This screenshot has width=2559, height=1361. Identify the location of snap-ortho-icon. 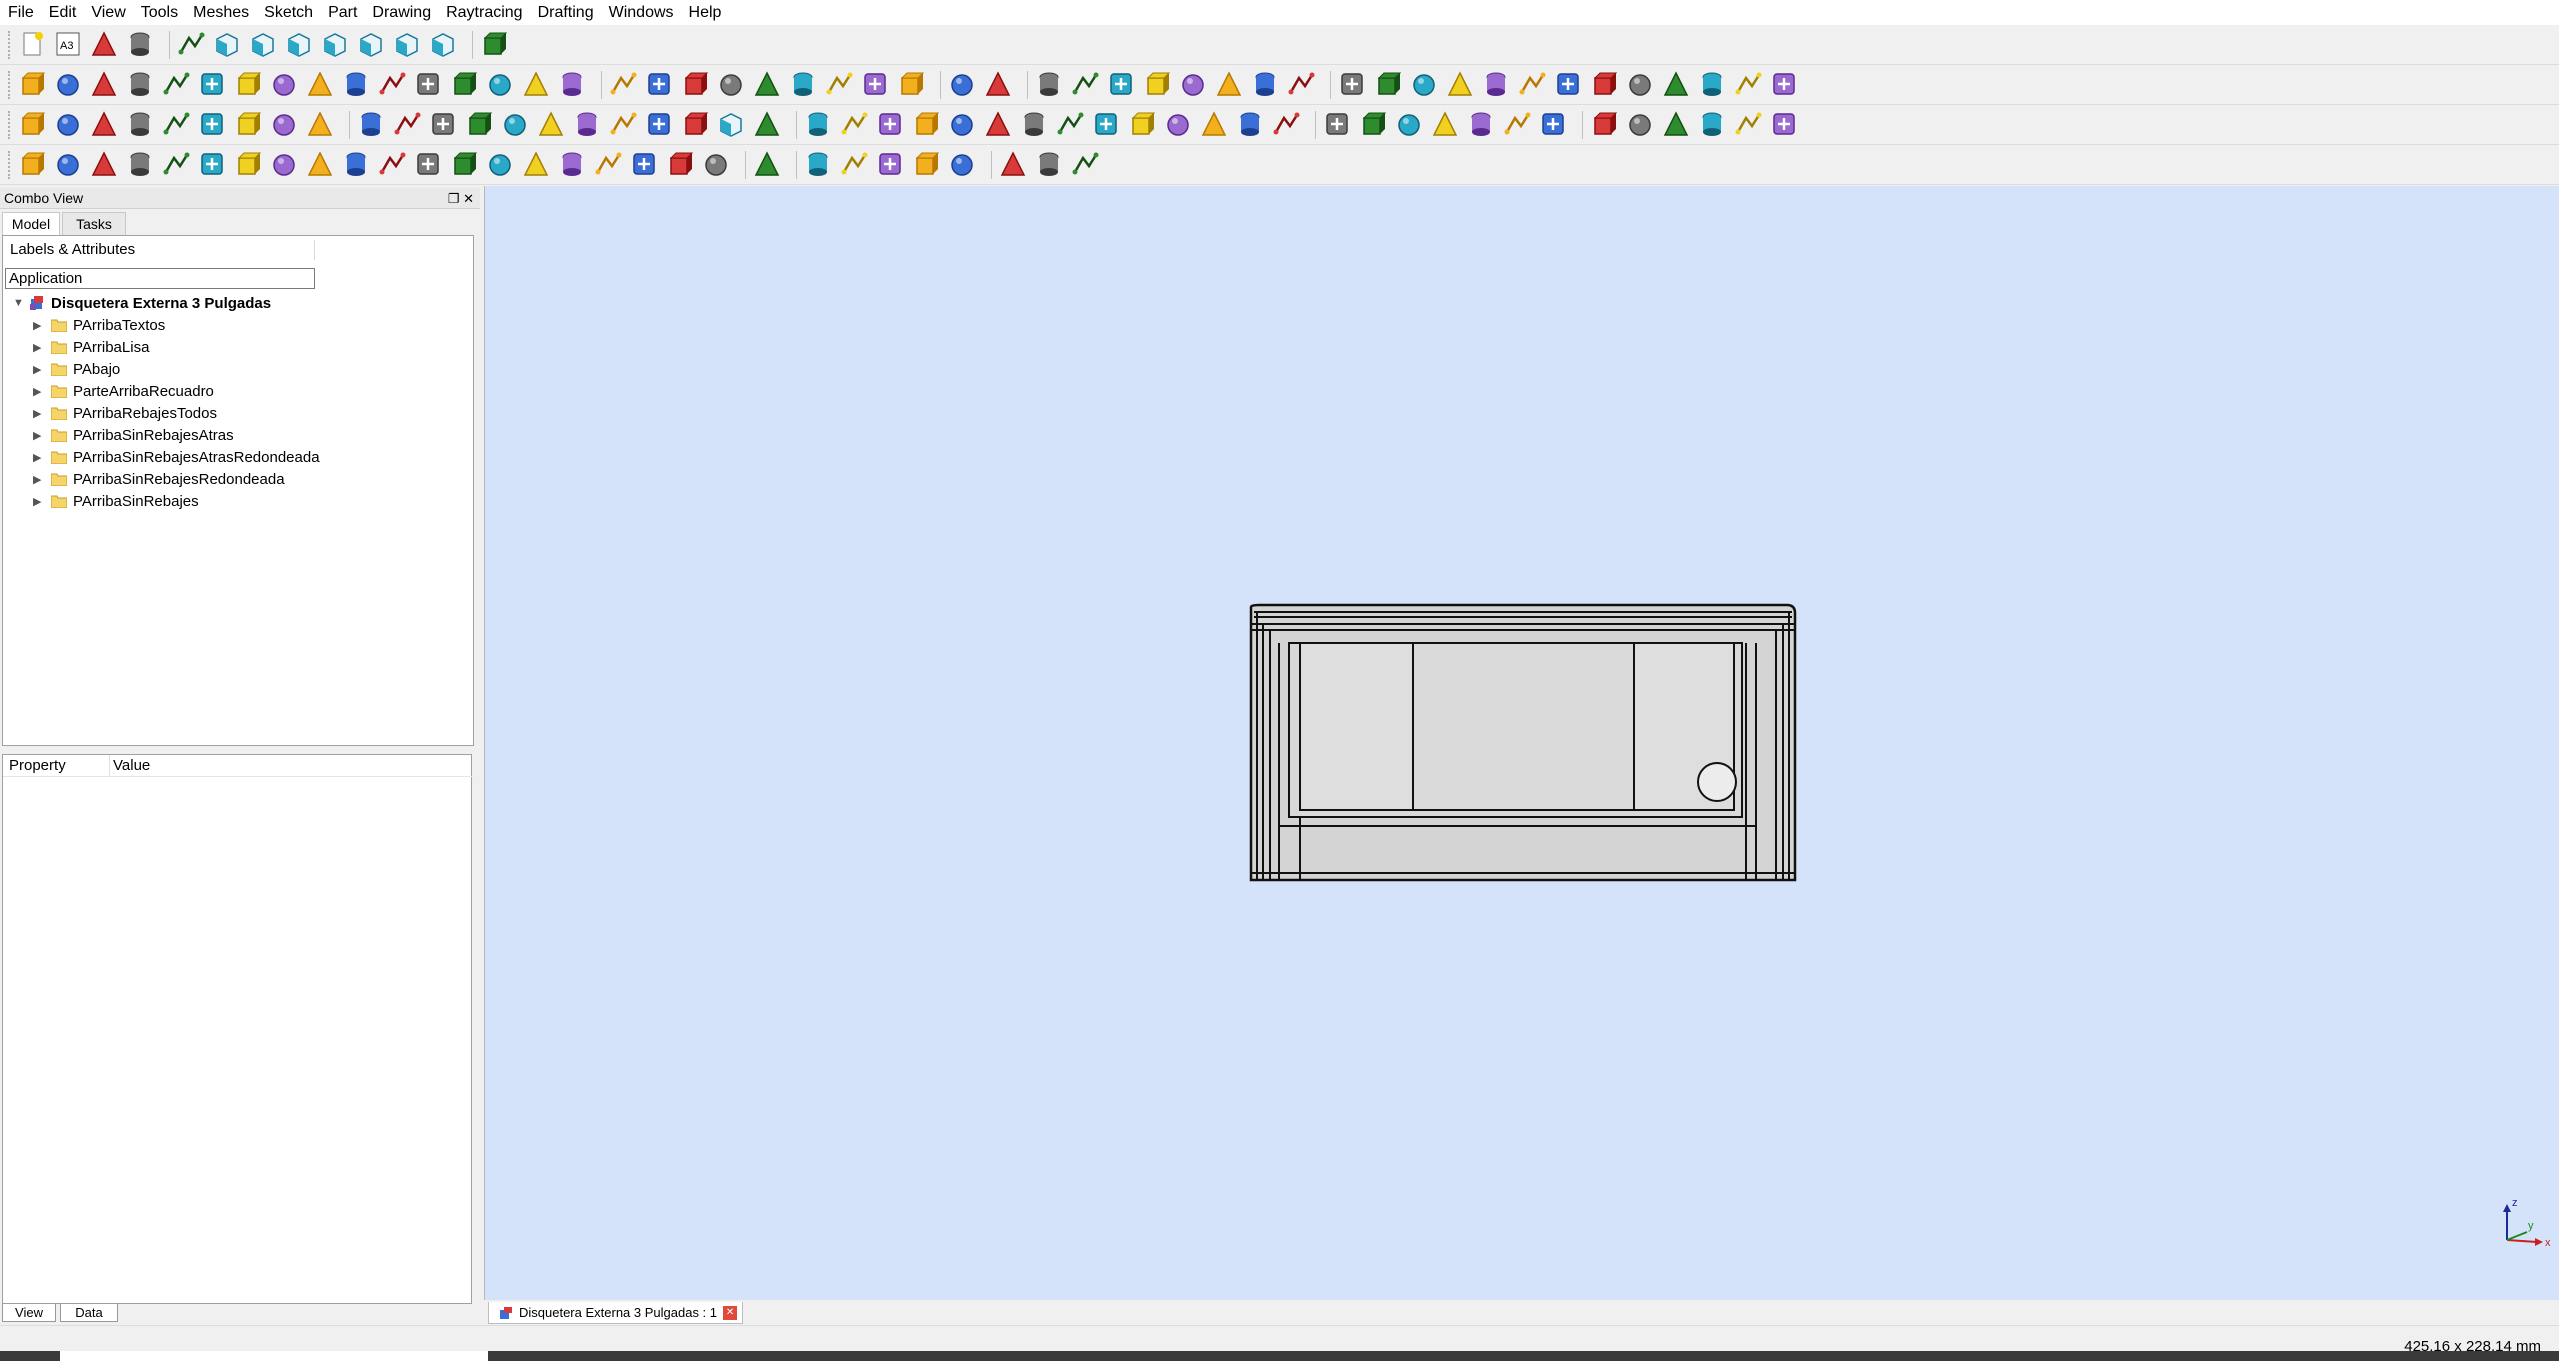
(428, 164).